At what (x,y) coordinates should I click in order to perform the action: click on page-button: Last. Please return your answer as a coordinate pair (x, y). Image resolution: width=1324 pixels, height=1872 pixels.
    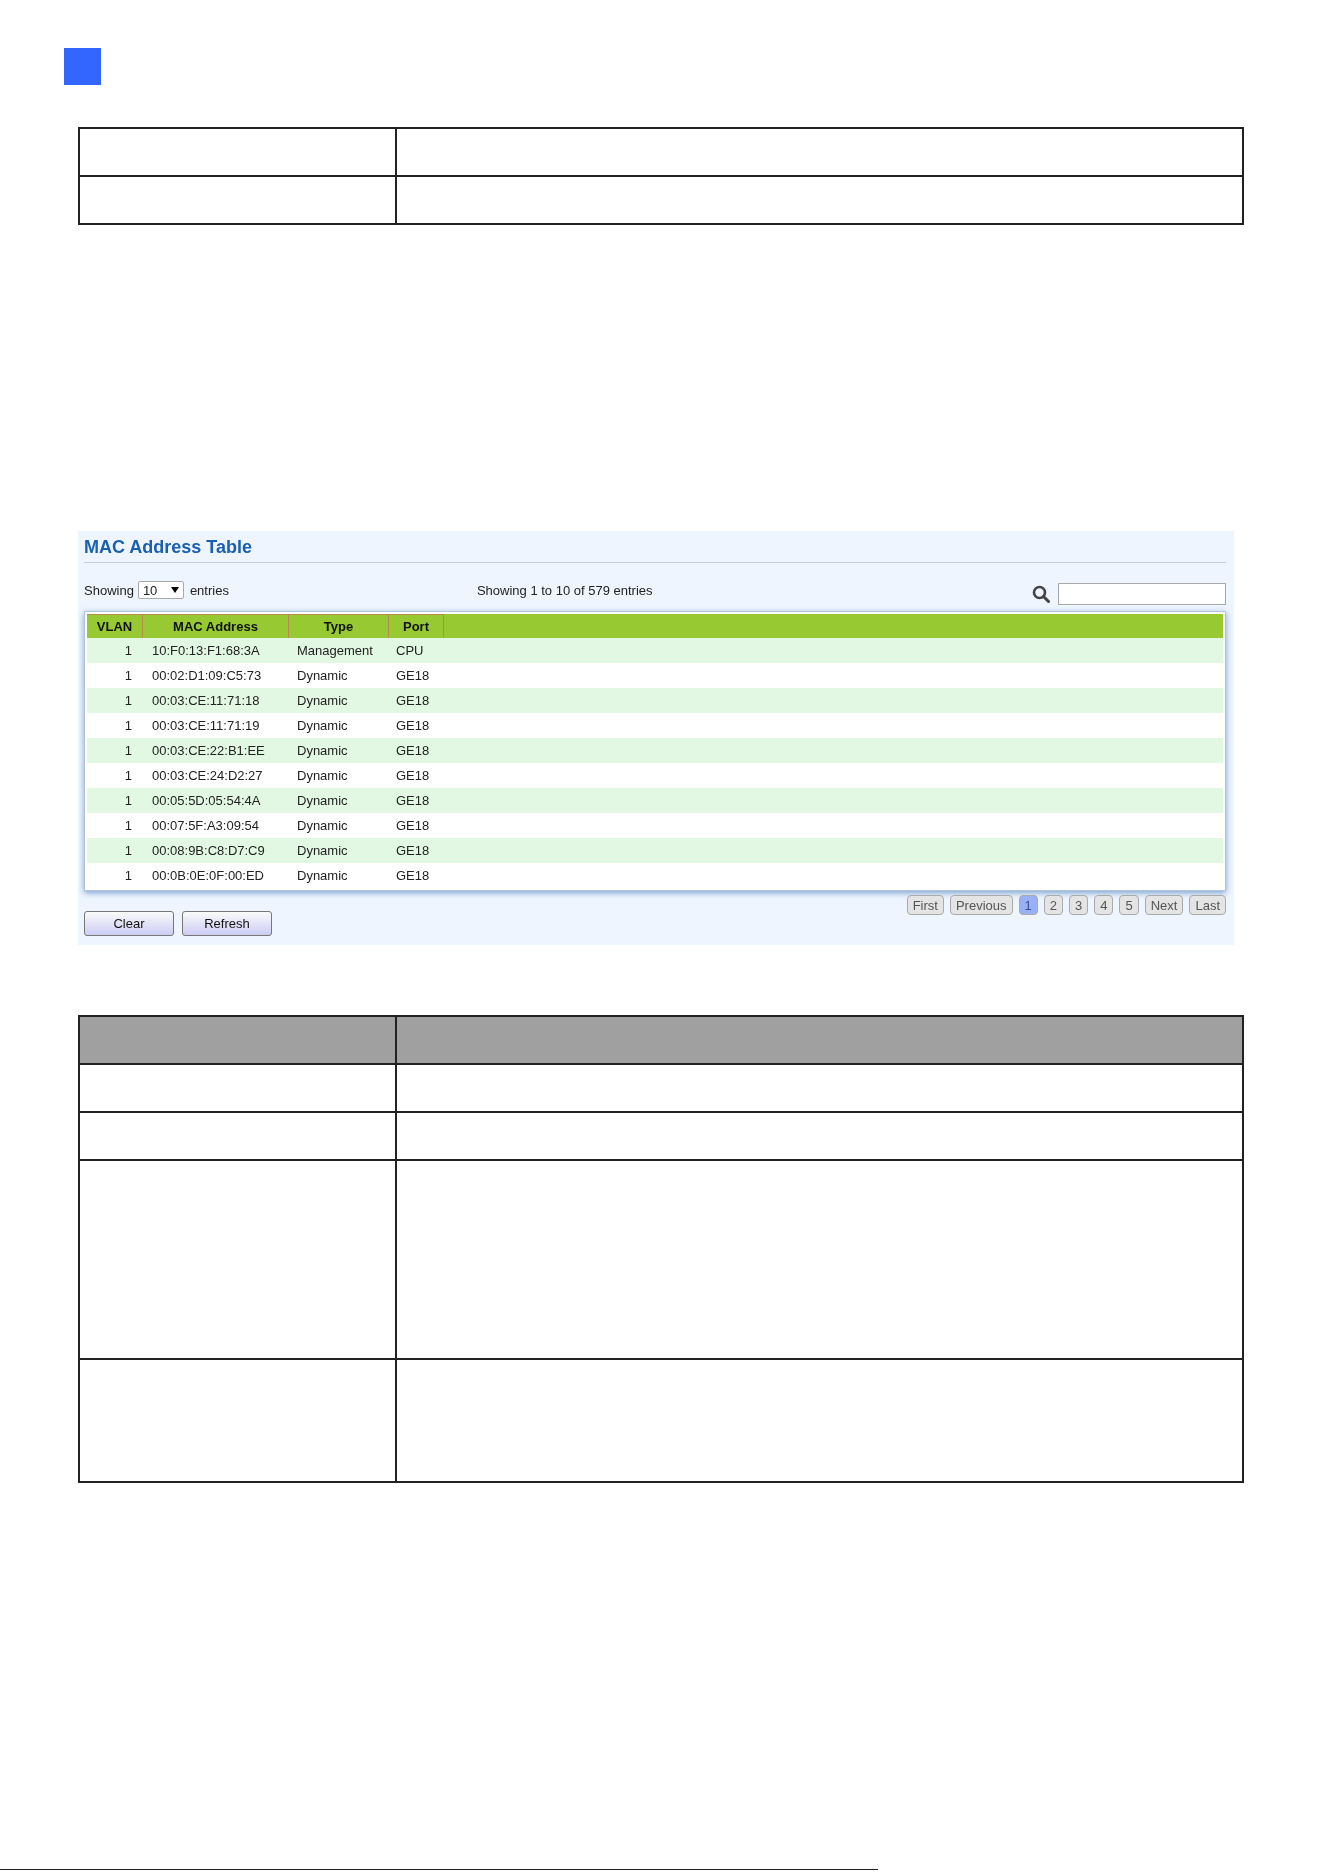
    Looking at the image, I should click on (1207, 905).